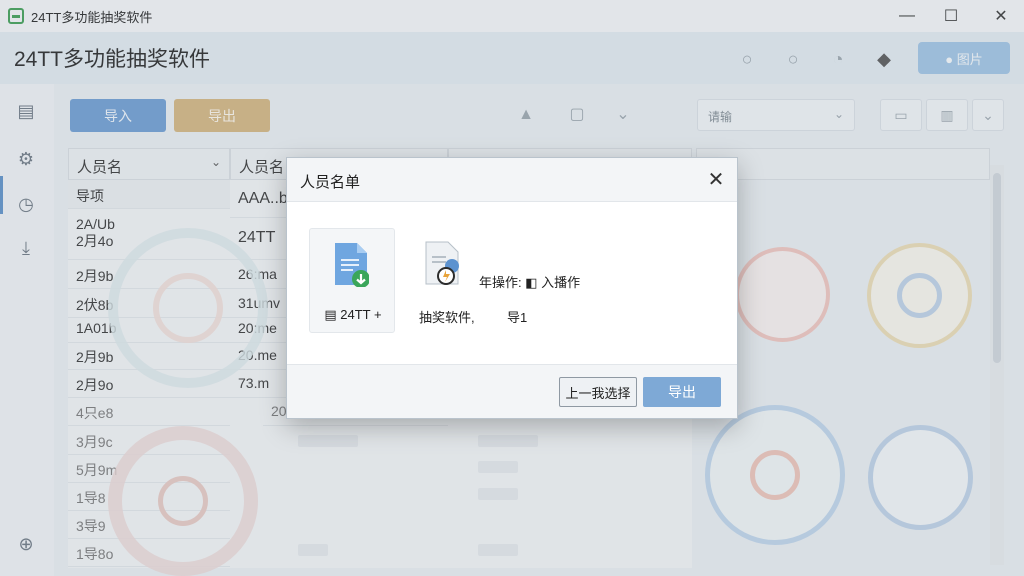  What do you see at coordinates (530, 282) in the screenshot?
I see `dialog-text-operation: 年操作: ◧ 入播作` at bounding box center [530, 282].